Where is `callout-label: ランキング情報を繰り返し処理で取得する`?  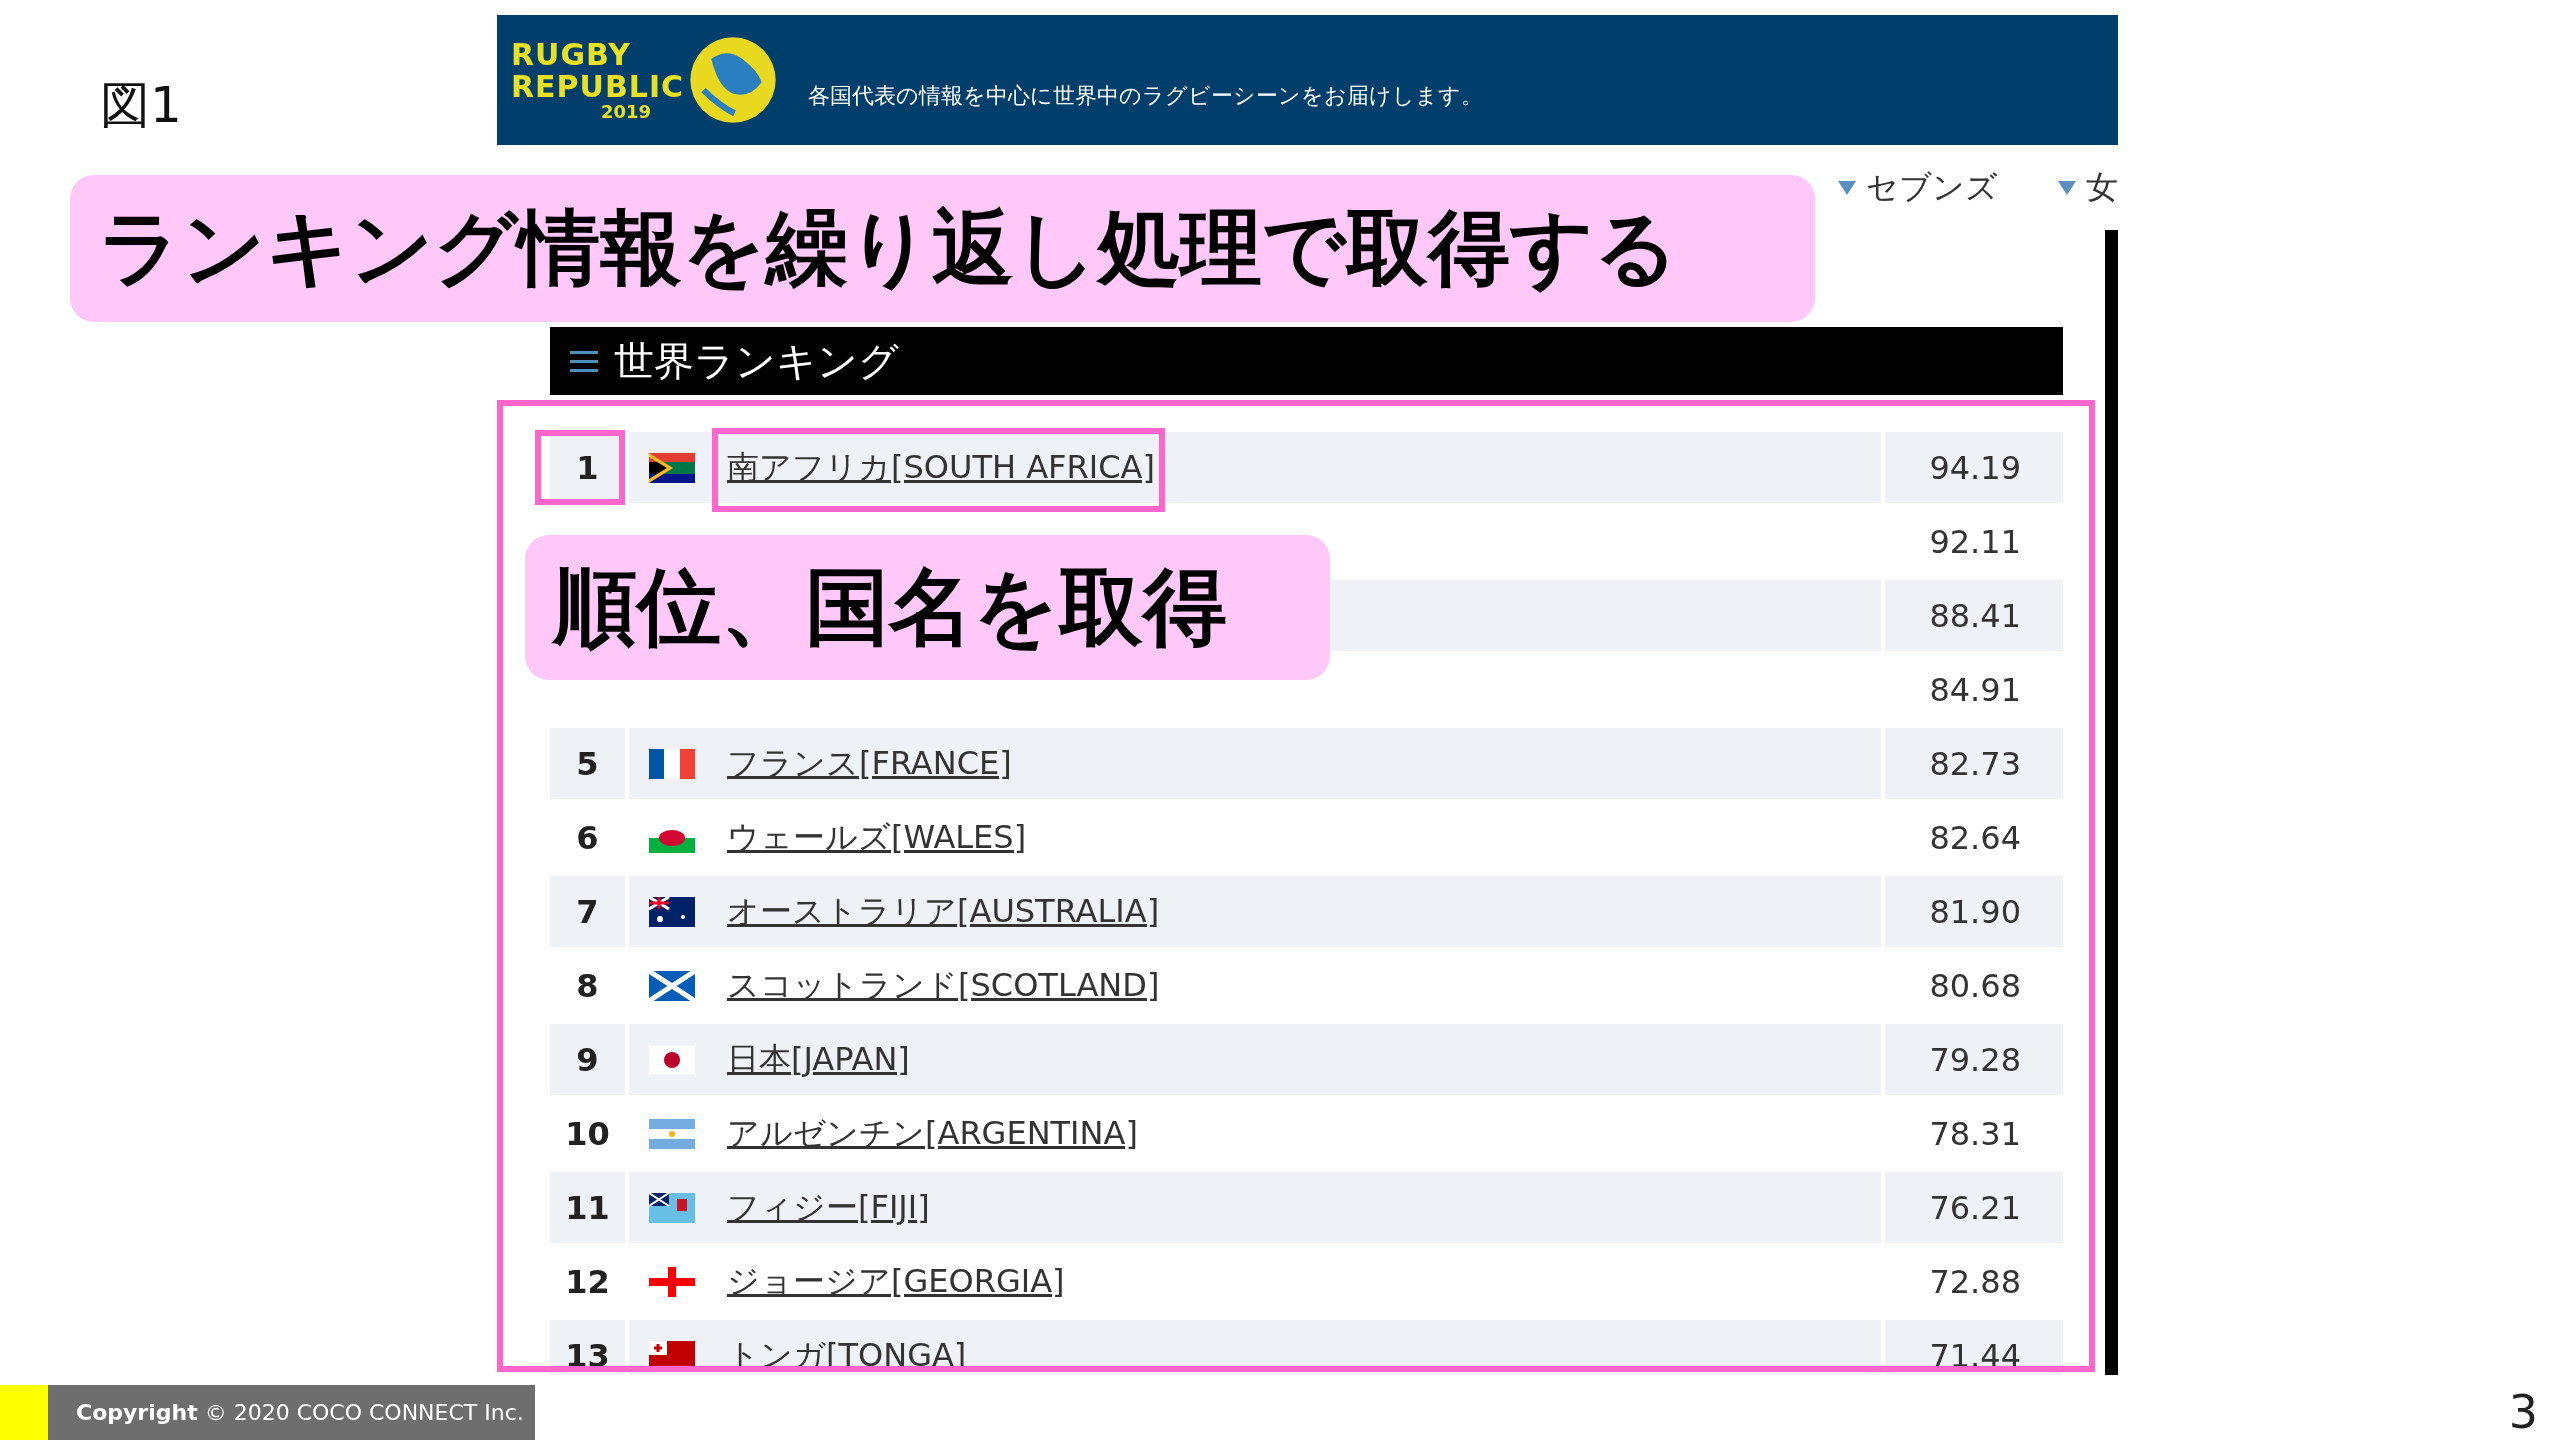 callout-label: ランキング情報を繰り返し処理で取得する is located at coordinates (942, 248).